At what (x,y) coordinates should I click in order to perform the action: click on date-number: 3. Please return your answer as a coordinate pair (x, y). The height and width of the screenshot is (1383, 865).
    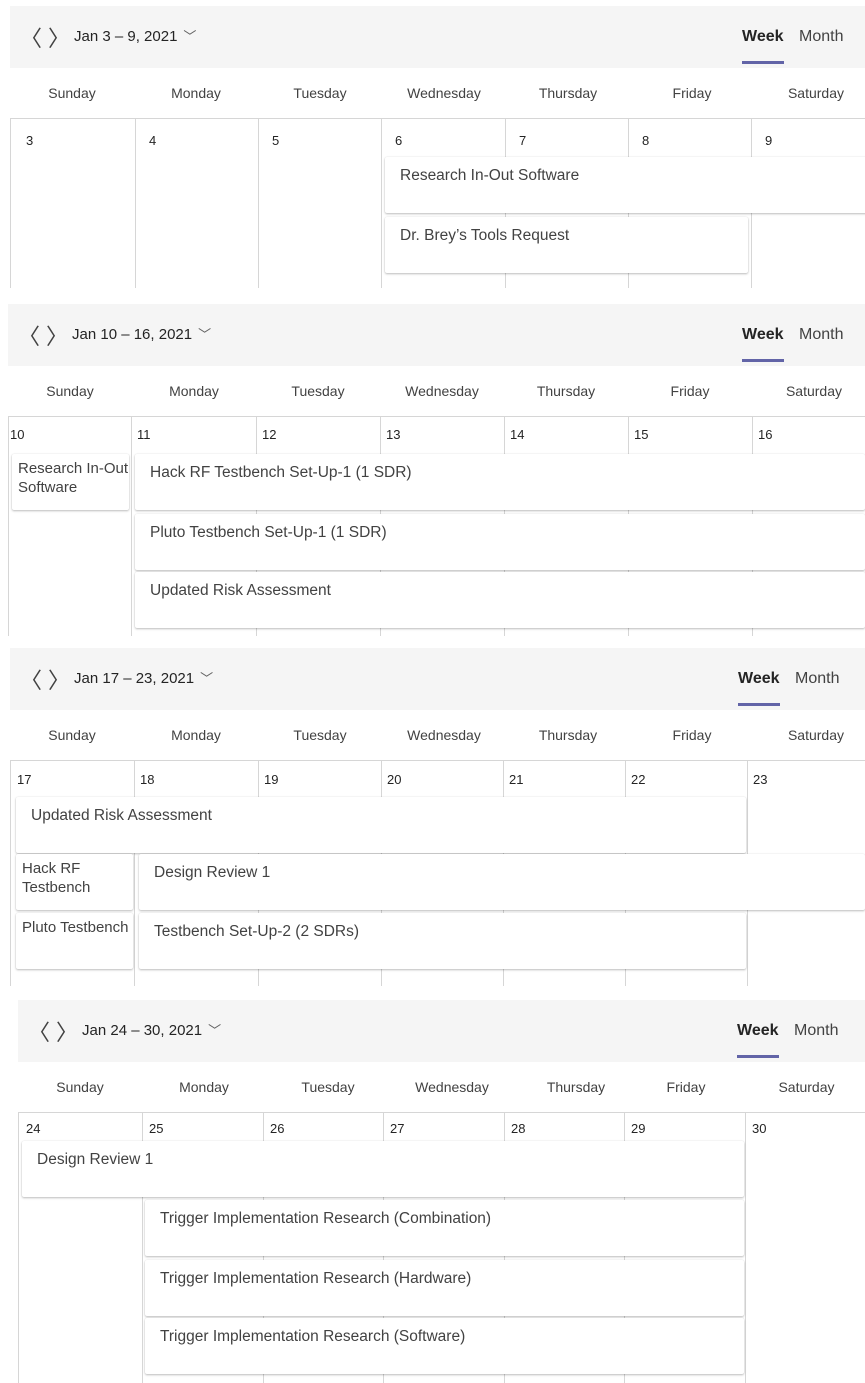
    Looking at the image, I should click on (29, 140).